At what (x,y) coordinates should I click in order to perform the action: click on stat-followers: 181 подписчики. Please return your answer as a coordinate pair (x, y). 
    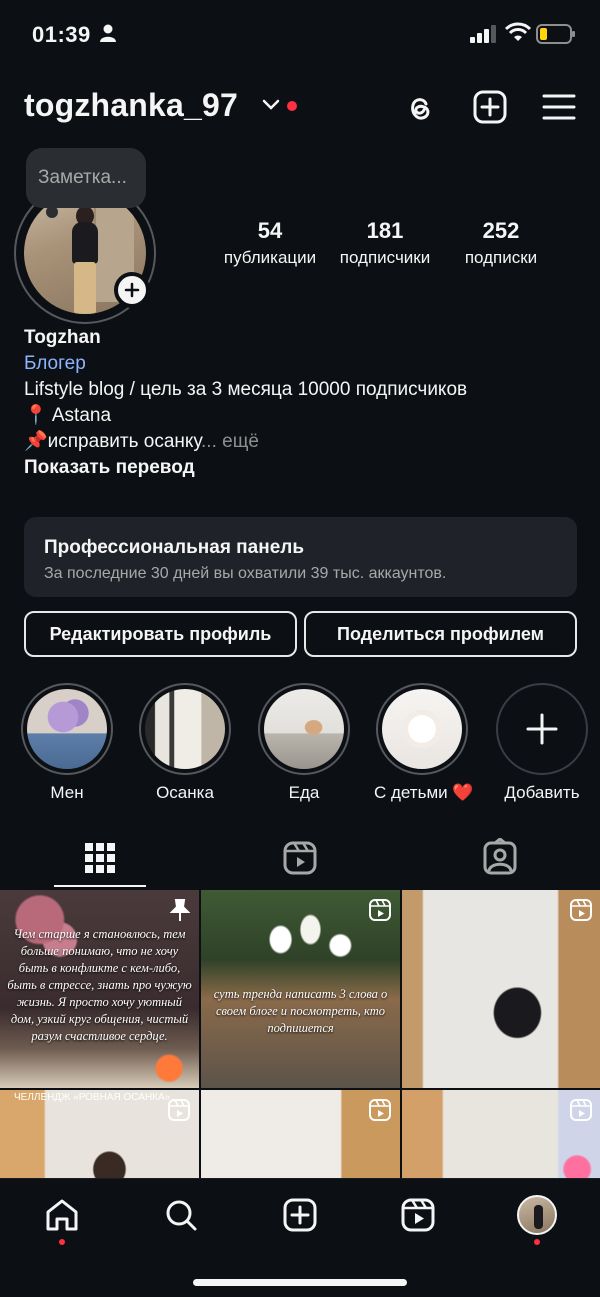
    Looking at the image, I should click on (385, 243).